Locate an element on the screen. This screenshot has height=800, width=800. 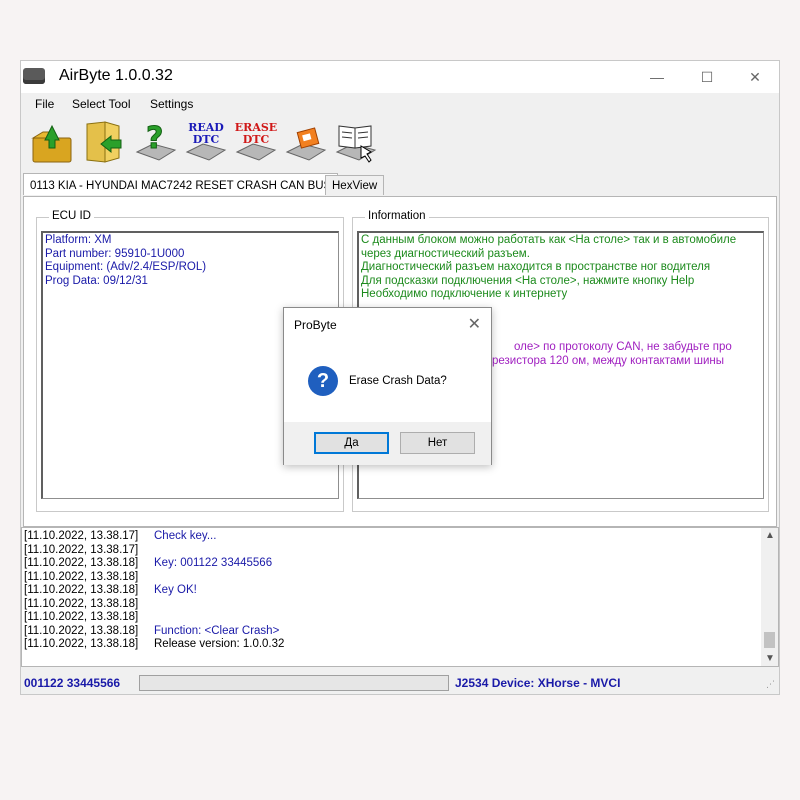
log-message: Function: <Clear Crash> is located at coordinates (217, 630).